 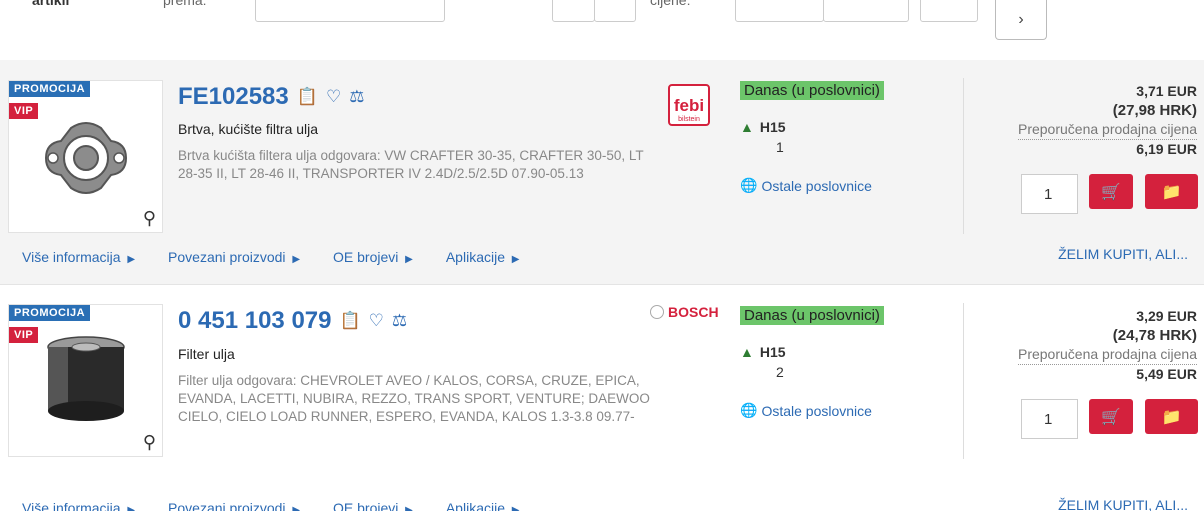 I want to click on product-code-text: FE102583, so click(x=233, y=96).